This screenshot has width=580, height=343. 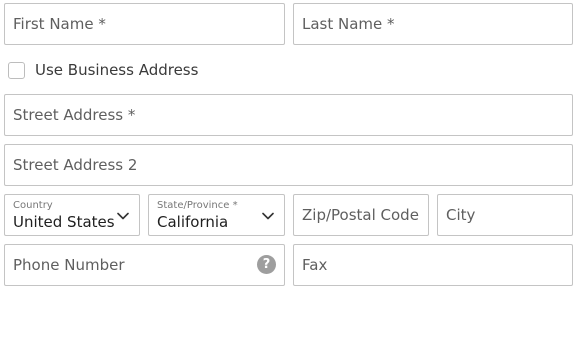 What do you see at coordinates (64, 222) in the screenshot?
I see `country-value: United States` at bounding box center [64, 222].